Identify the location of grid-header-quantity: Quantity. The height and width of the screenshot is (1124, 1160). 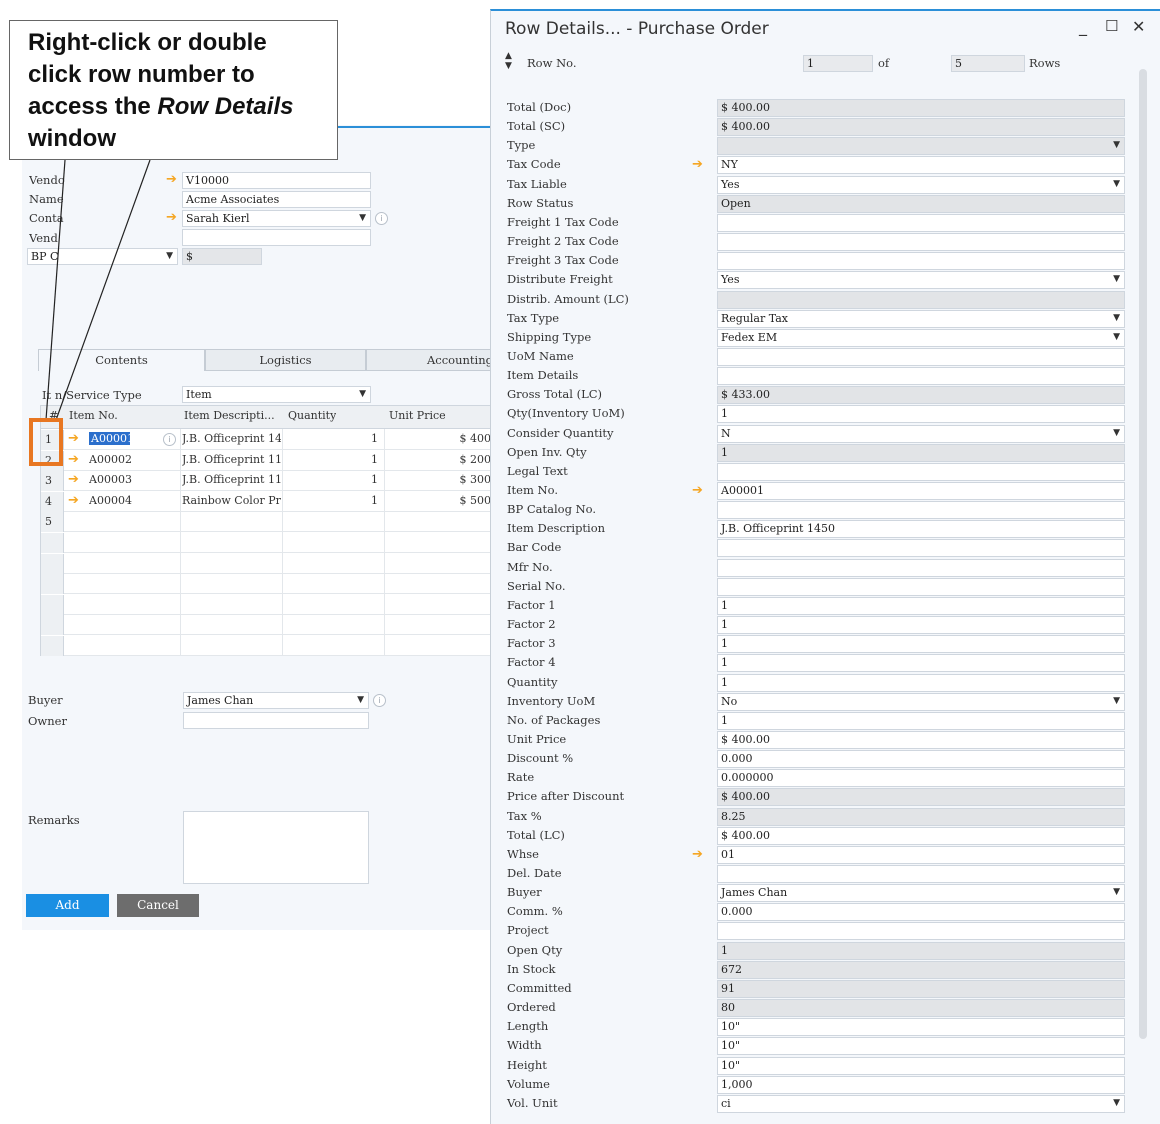
(312, 415).